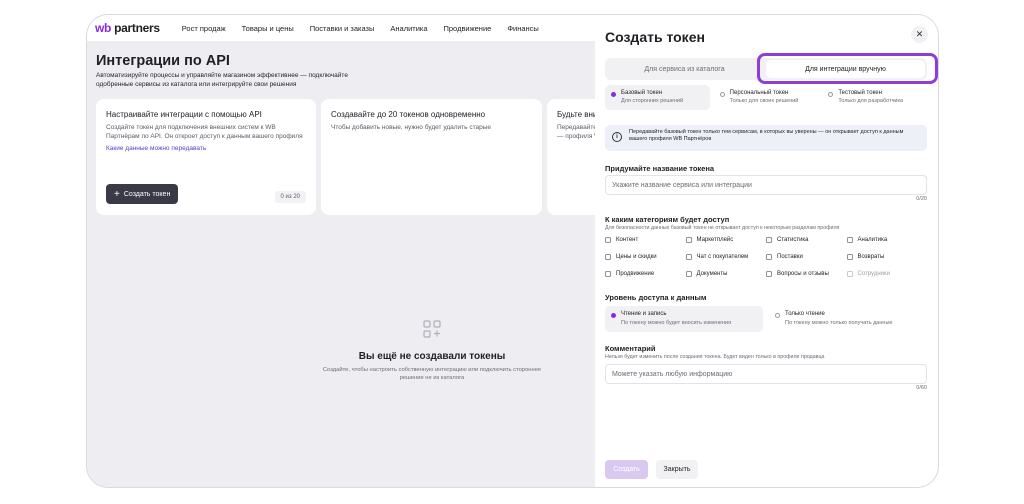 Image resolution: width=1024 pixels, height=504 pixels. I want to click on card-title: Будьте вни, so click(577, 114).